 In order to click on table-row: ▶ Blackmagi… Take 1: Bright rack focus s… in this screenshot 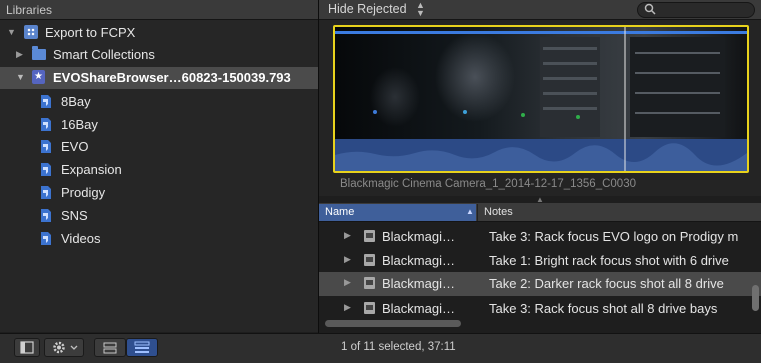, I will do `click(540, 261)`.